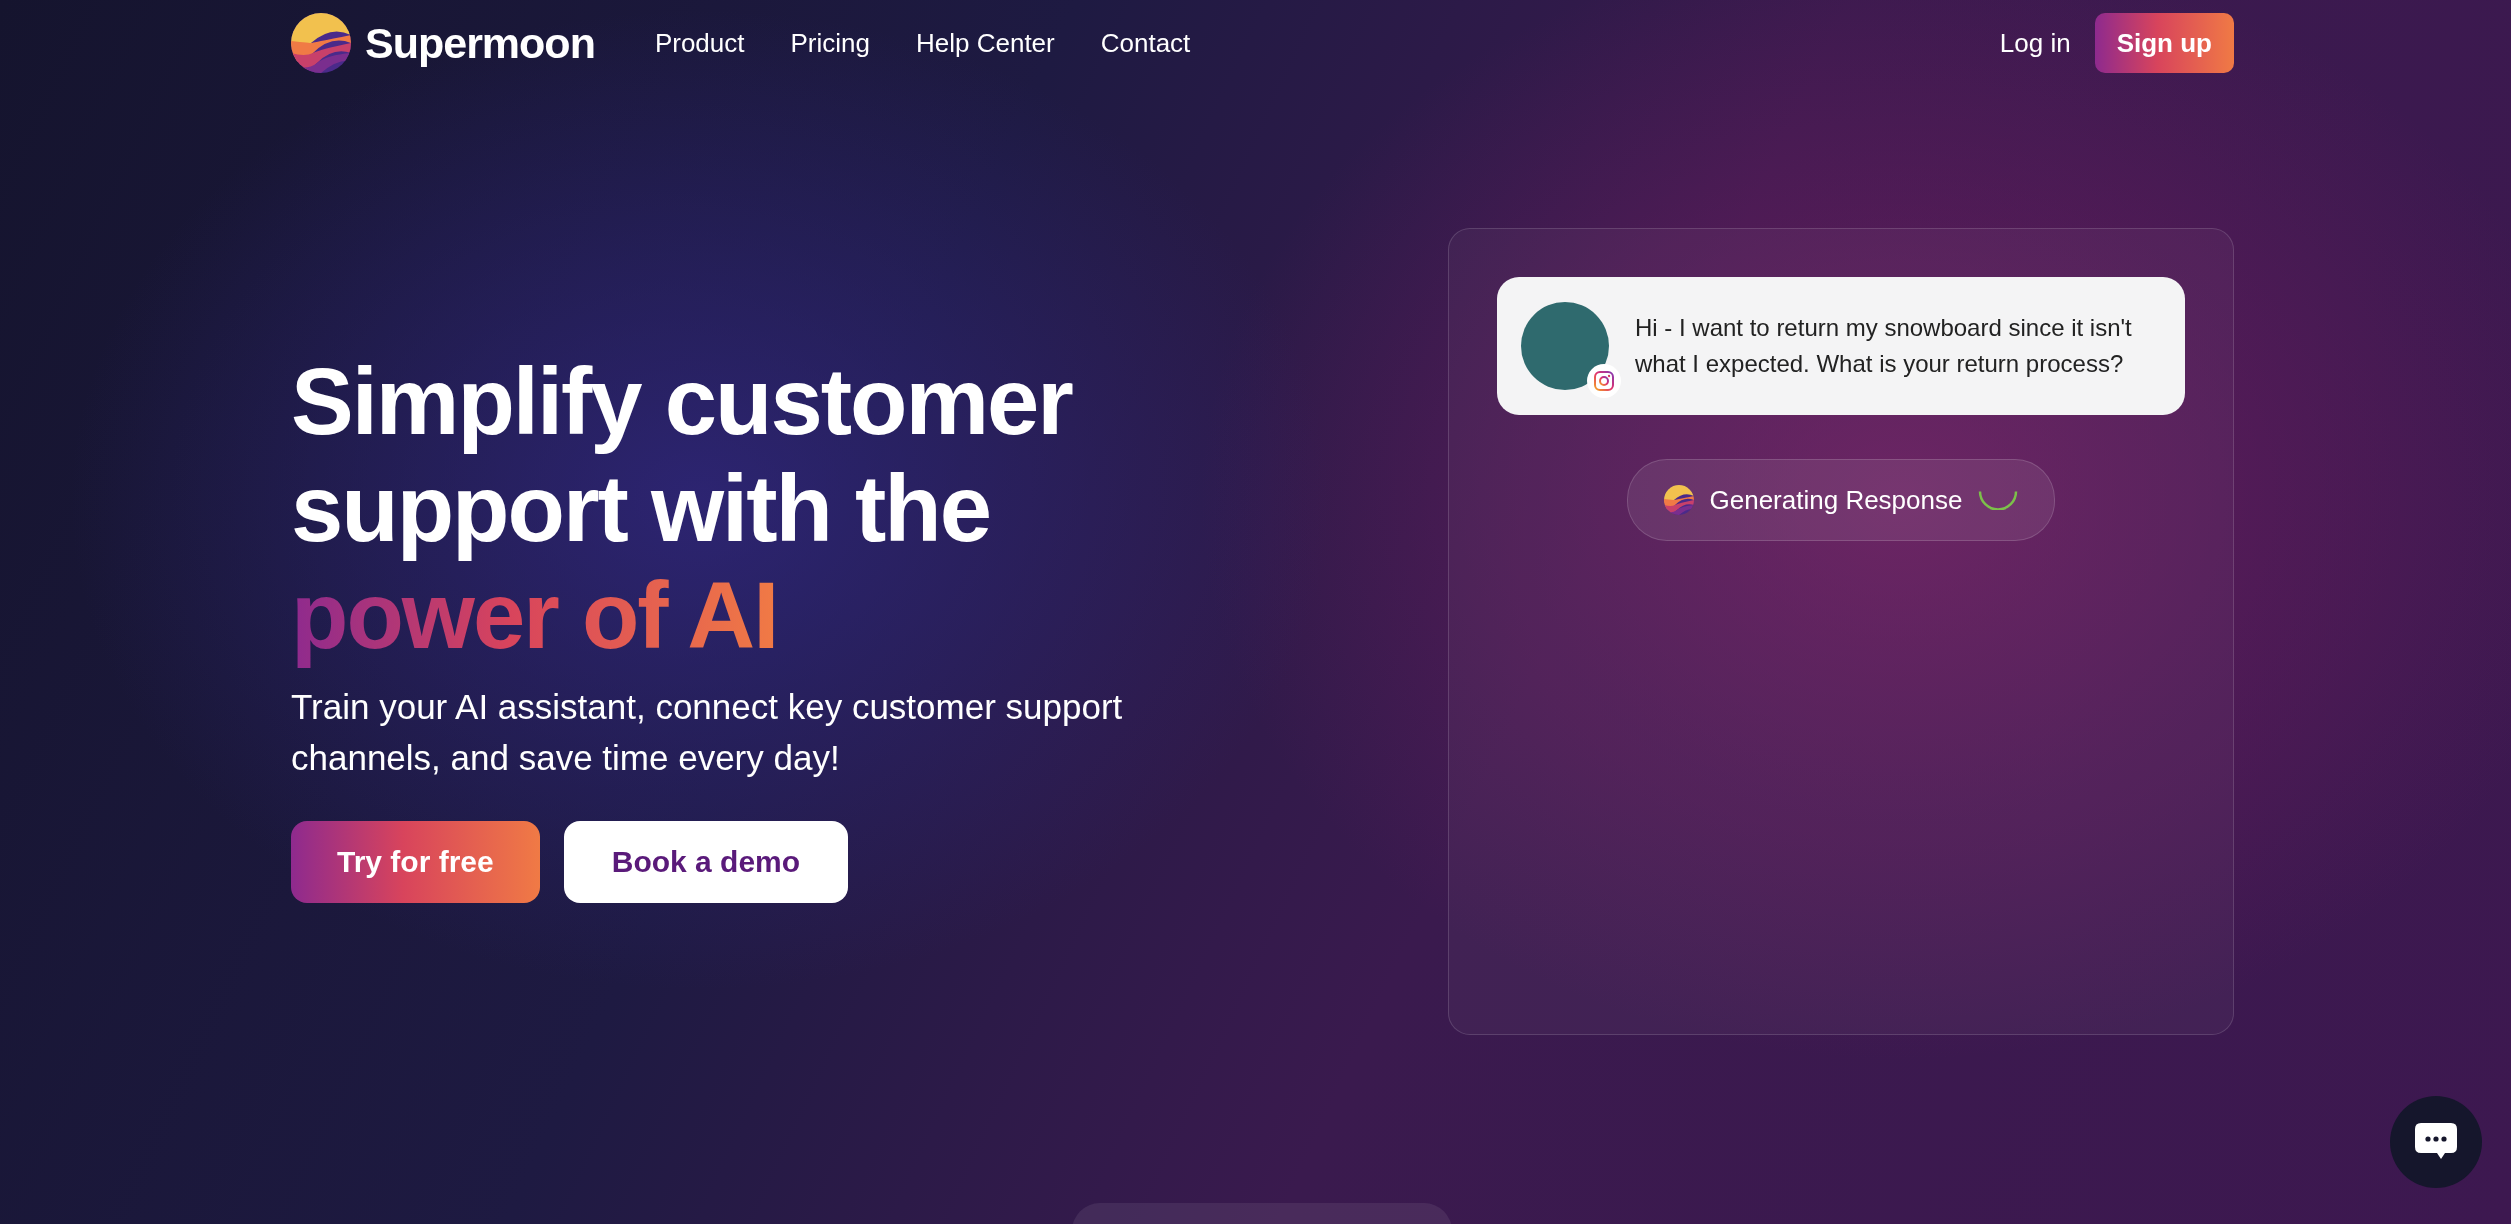  What do you see at coordinates (706, 862) in the screenshot?
I see `book-demo-button: Book a demo` at bounding box center [706, 862].